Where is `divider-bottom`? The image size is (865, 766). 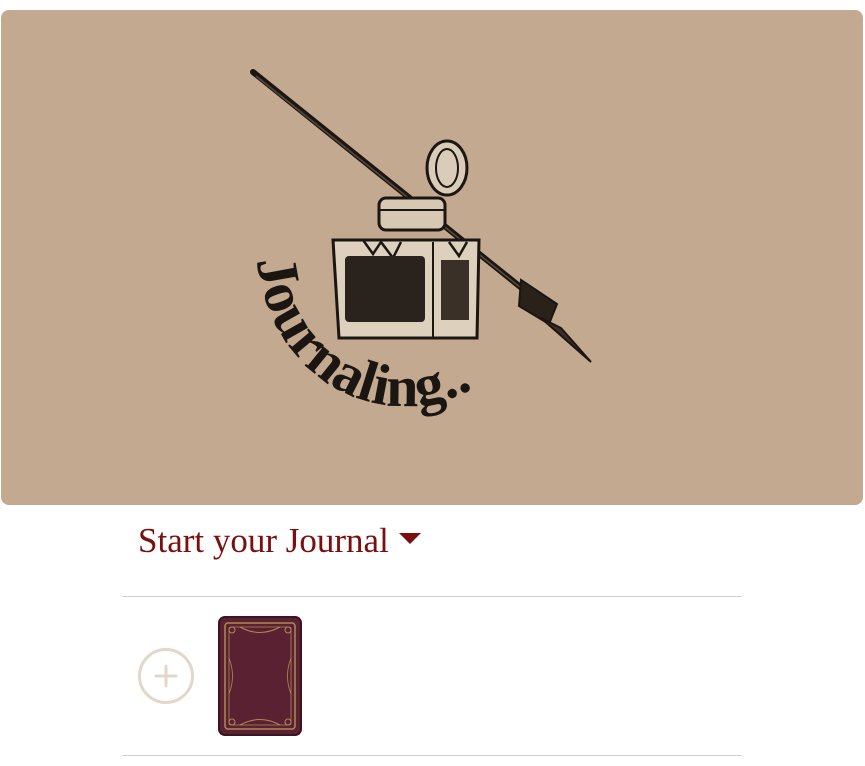 divider-bottom is located at coordinates (432, 755).